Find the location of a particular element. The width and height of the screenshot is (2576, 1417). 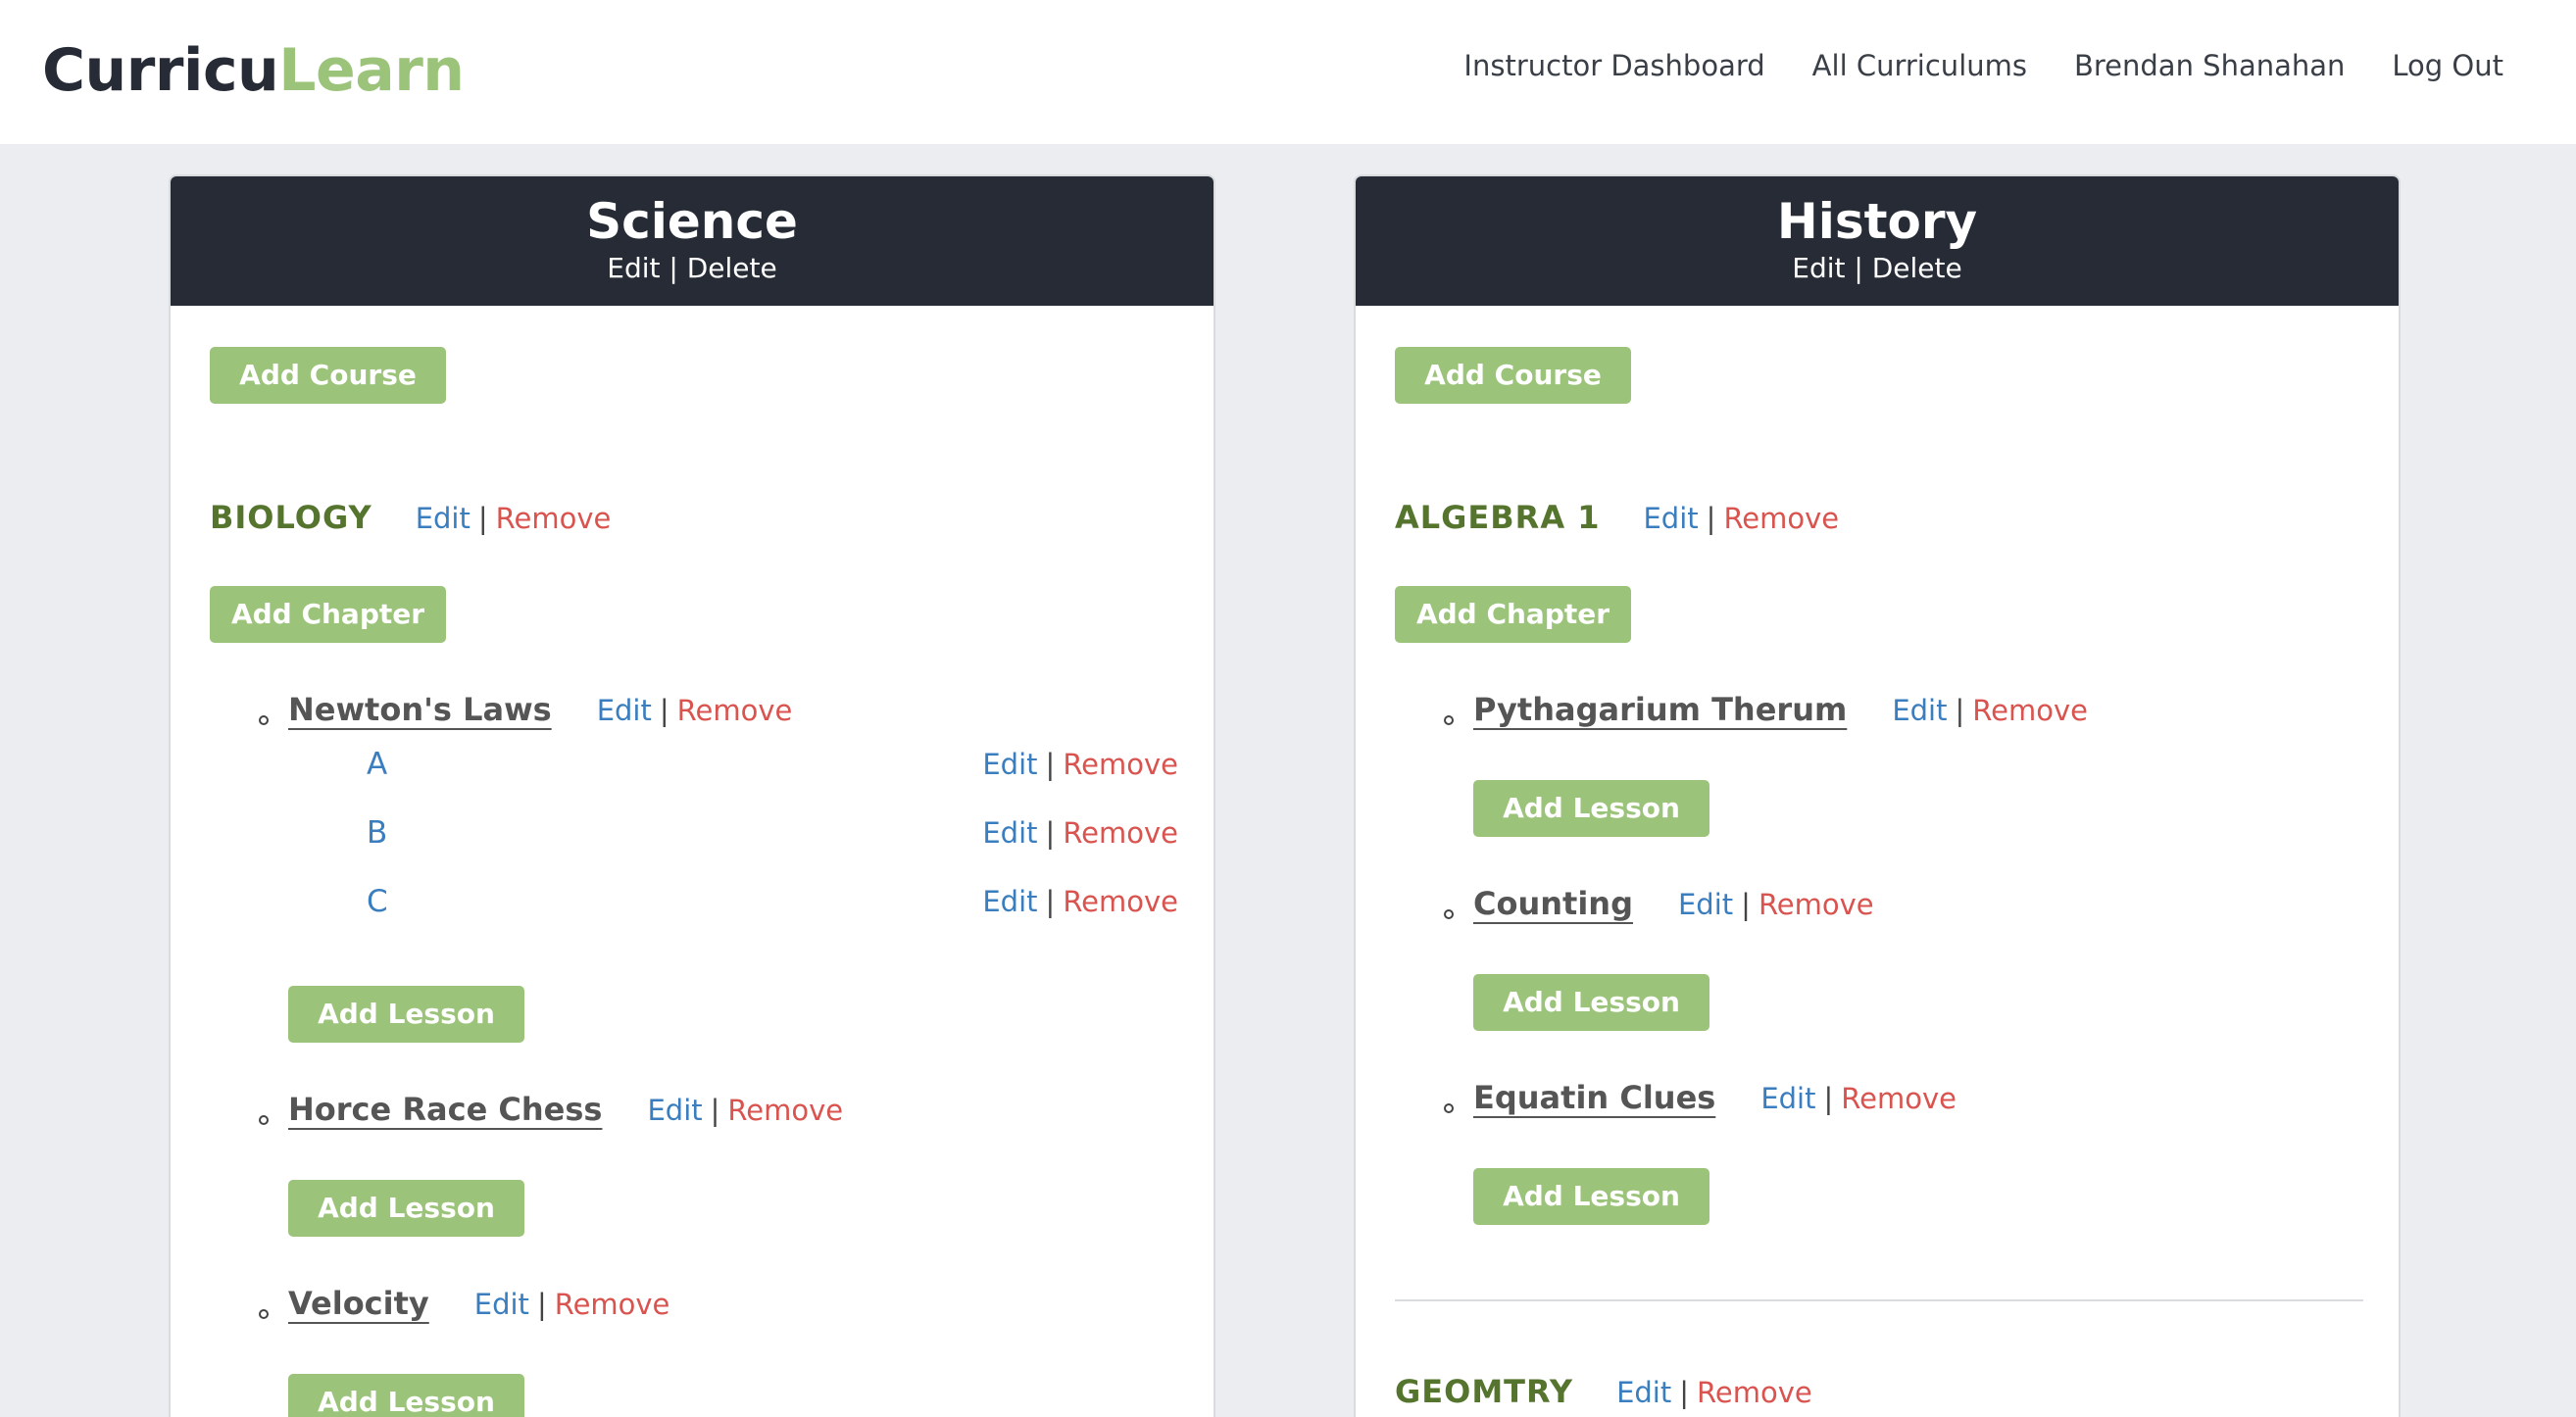

chapter-row: Newton's Laws Edit | Remove is located at coordinates (540, 712).